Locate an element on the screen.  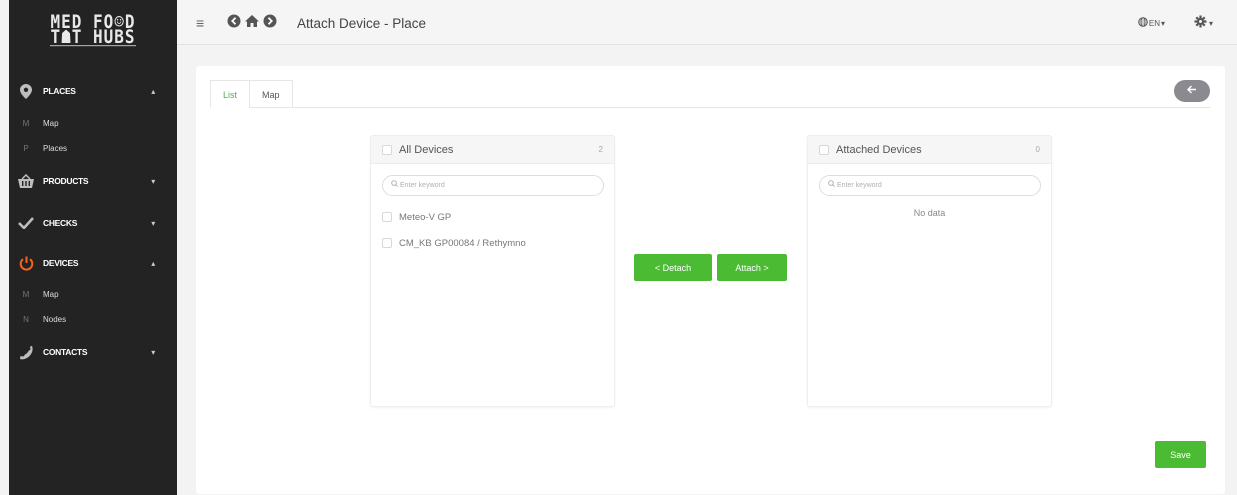
tab-map: Map is located at coordinates (271, 94).